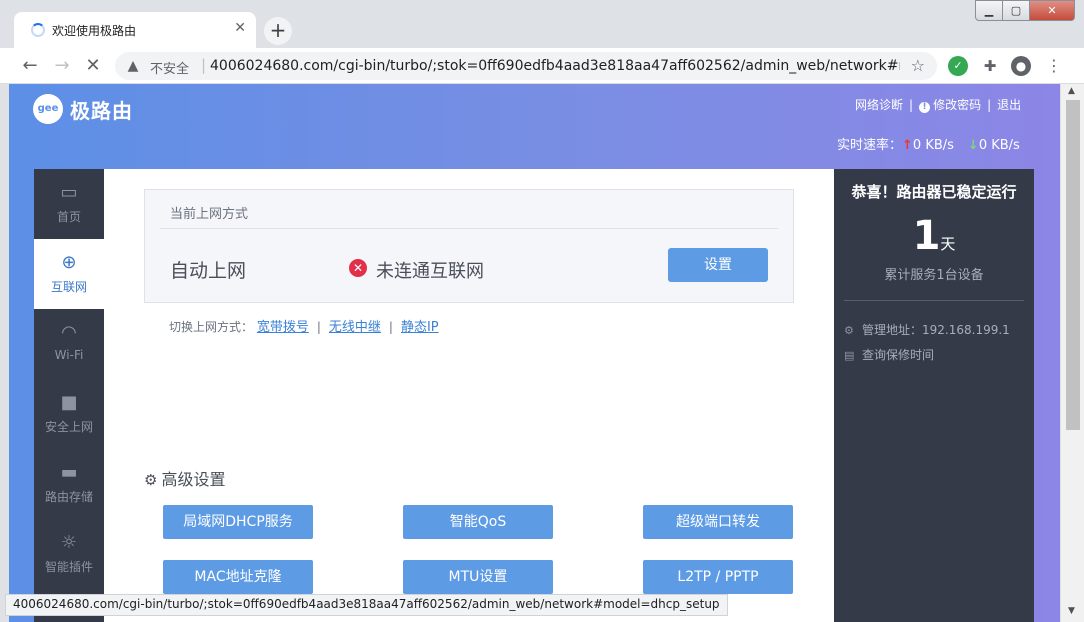  Describe the element at coordinates (69, 344) in the screenshot. I see `sidebar-item-wifi: ◠ Wi-Fi` at that location.